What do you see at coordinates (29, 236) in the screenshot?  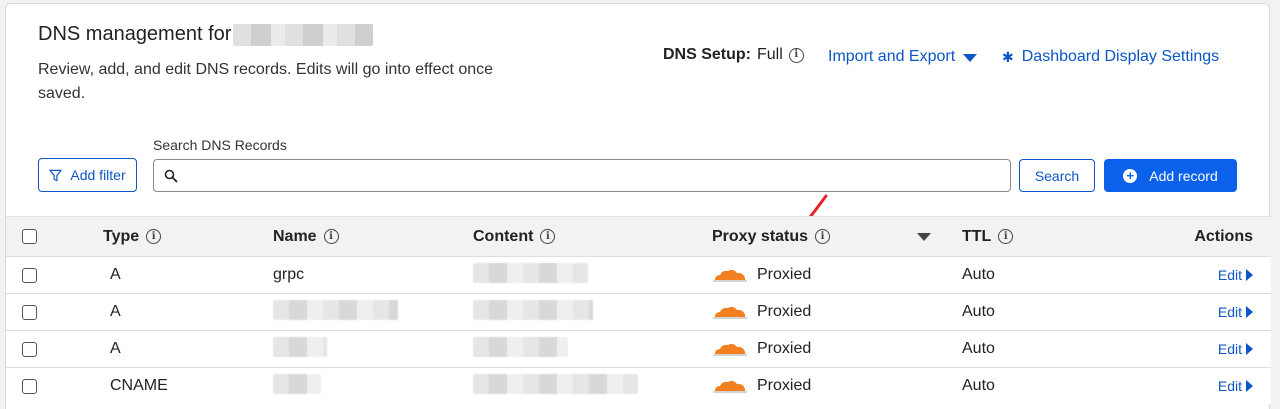 I see `select-all-checkbox` at bounding box center [29, 236].